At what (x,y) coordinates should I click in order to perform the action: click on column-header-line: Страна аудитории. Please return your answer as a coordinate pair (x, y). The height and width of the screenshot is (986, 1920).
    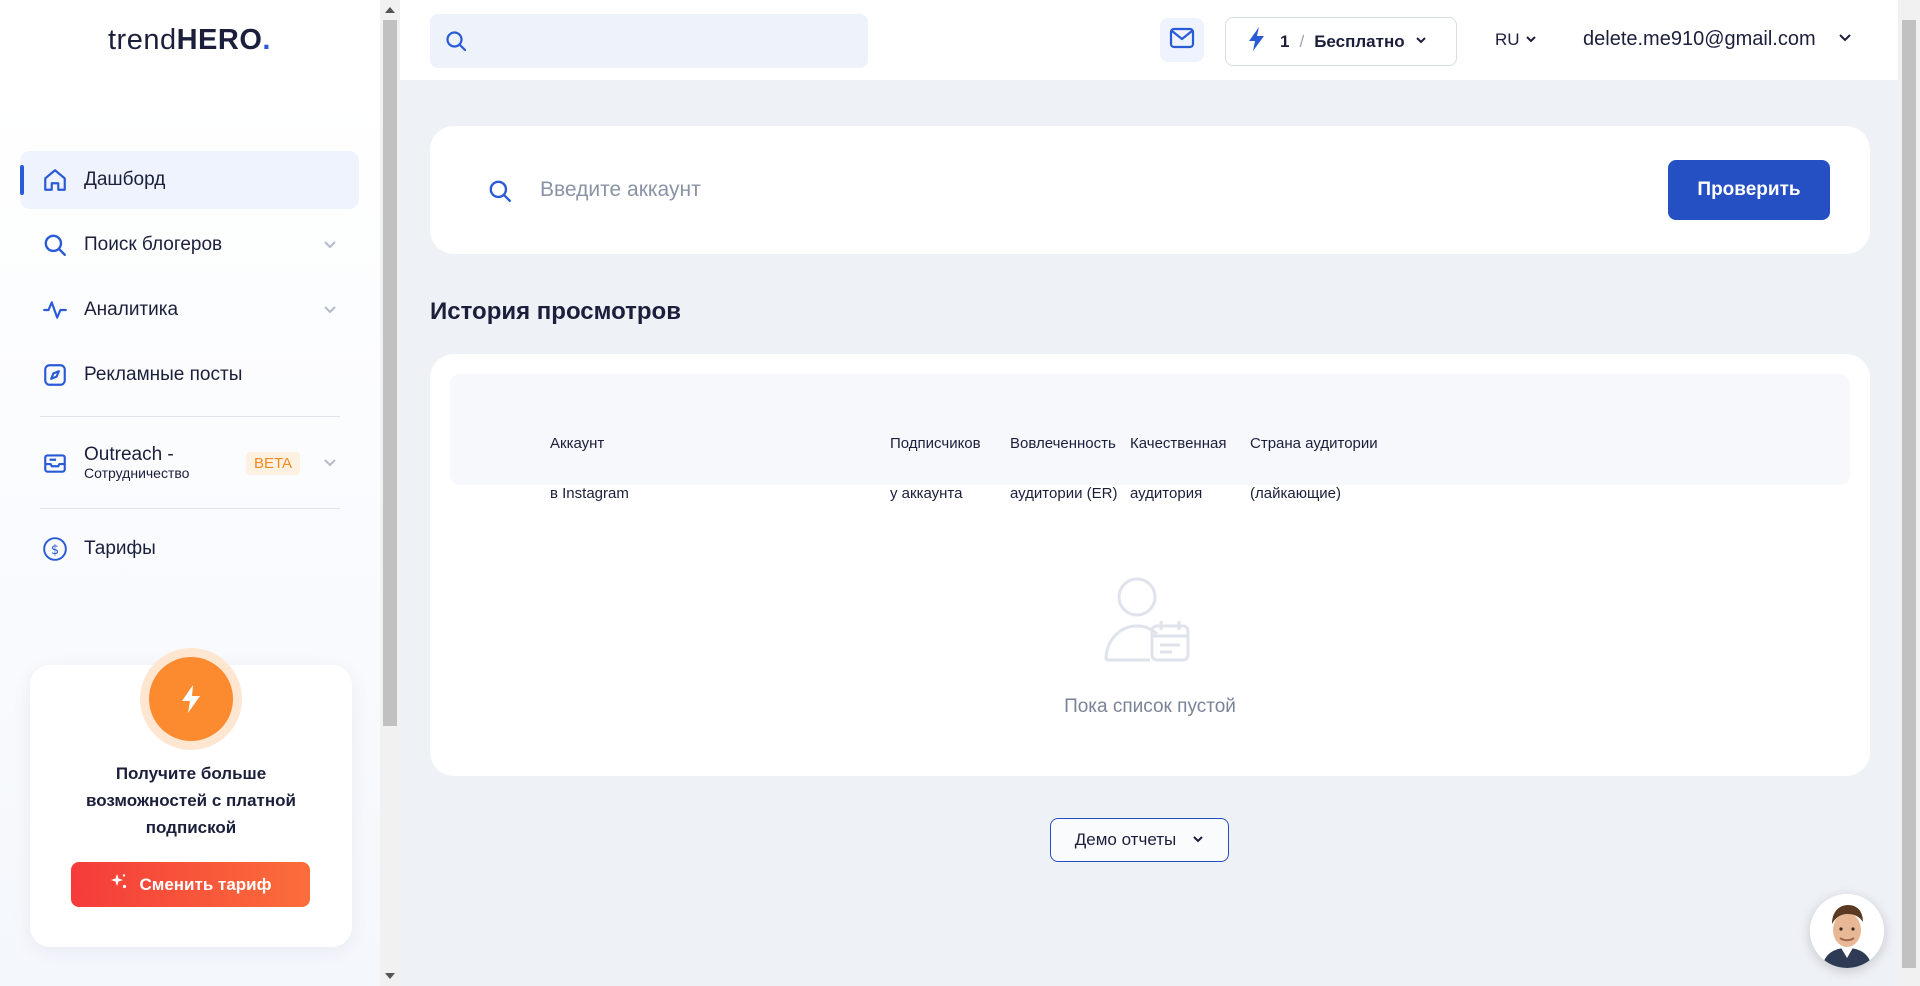
    Looking at the image, I should click on (1314, 443).